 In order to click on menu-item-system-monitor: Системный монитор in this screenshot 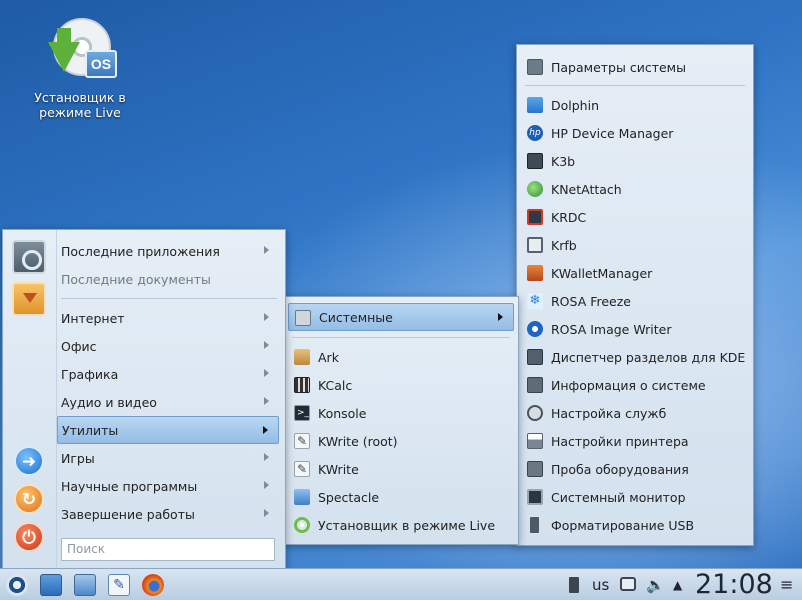, I will do `click(635, 497)`.